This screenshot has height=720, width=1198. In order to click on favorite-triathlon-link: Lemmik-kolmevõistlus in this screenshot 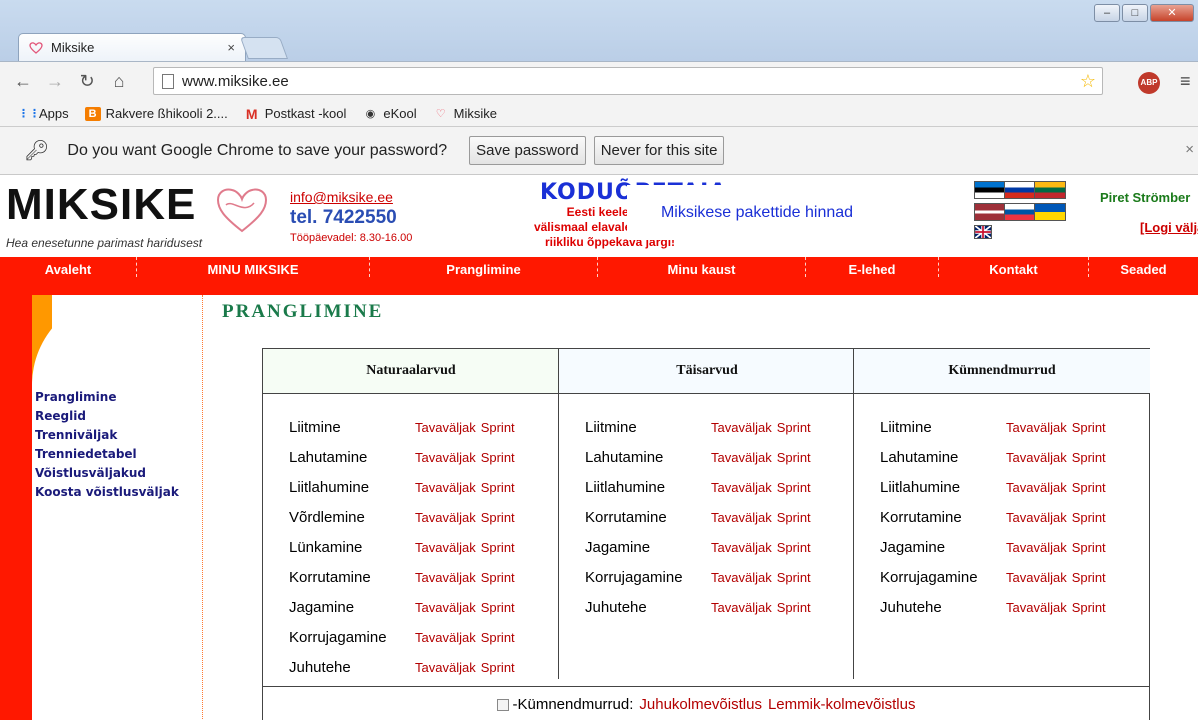, I will do `click(842, 704)`.